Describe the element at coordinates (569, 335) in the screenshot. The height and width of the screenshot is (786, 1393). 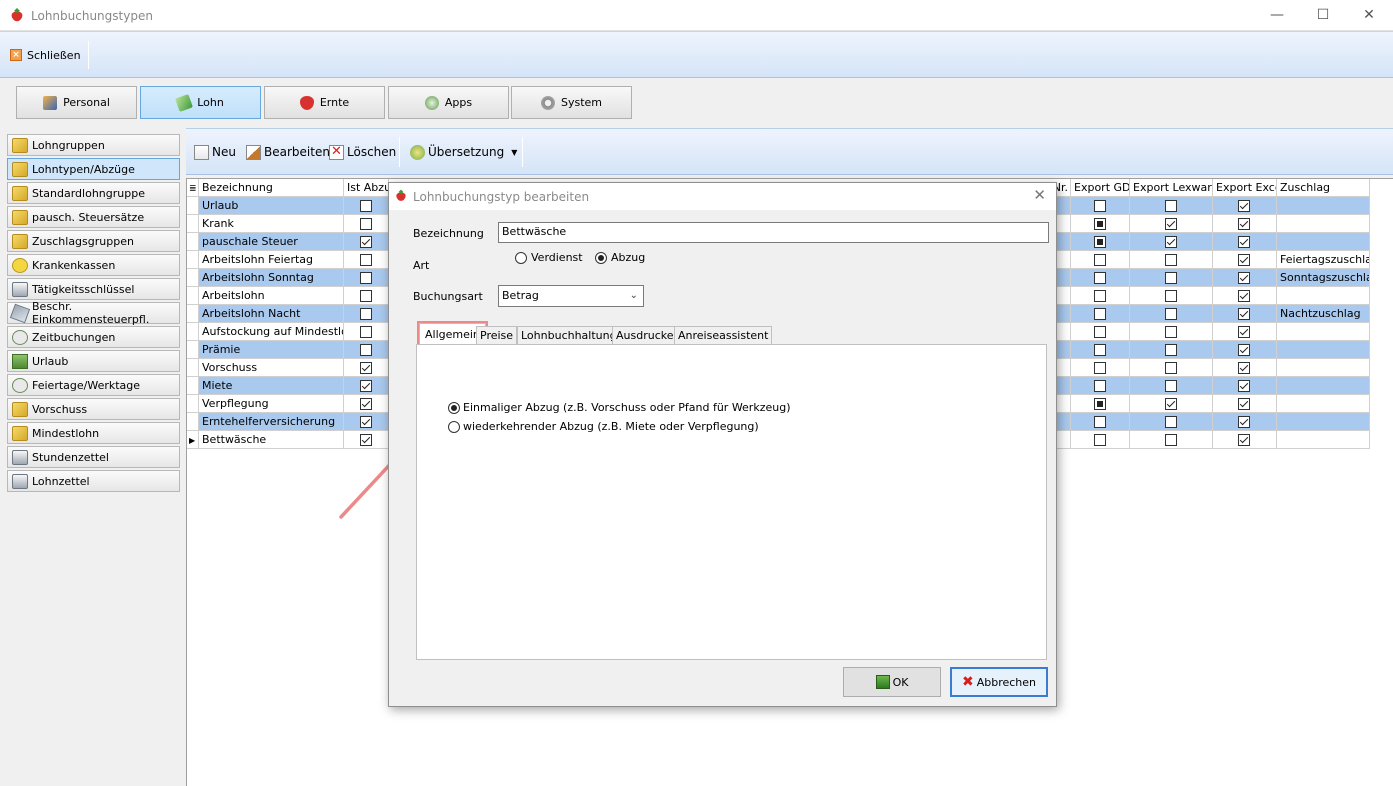
I see `tab-lohnbuchhaltung: Lohnbuchhaltung` at that location.